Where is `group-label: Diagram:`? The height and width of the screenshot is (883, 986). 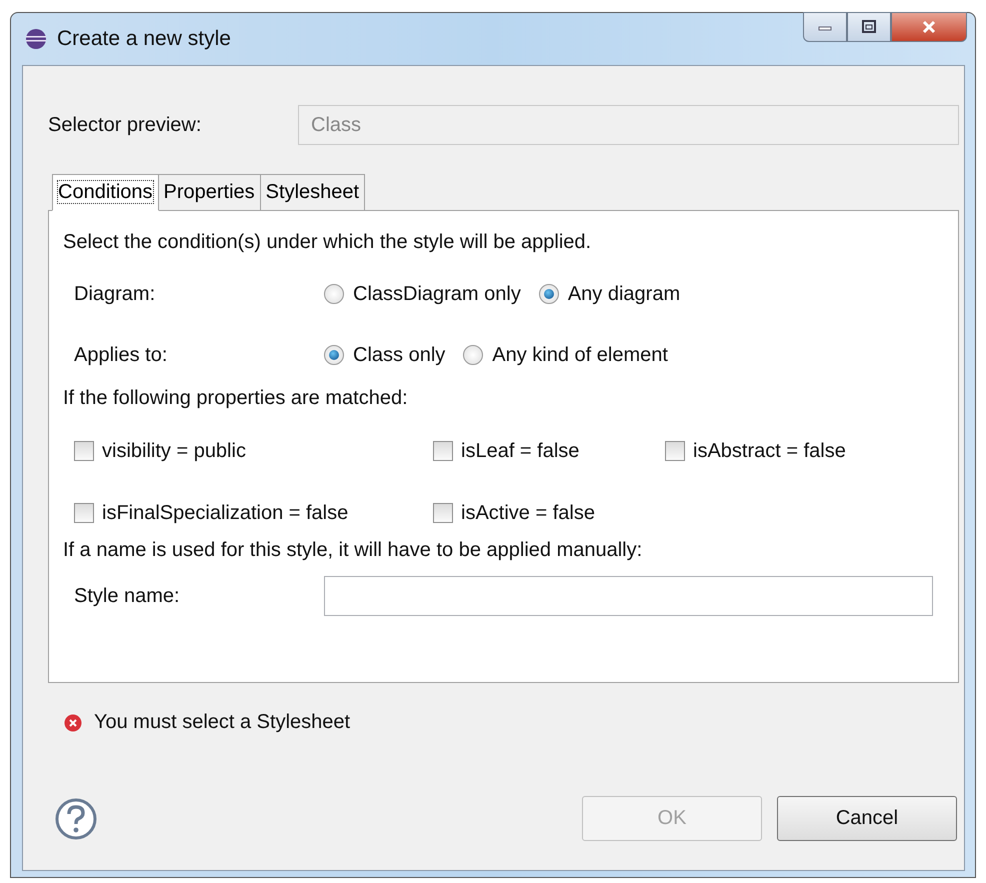
group-label: Diagram: is located at coordinates (115, 294).